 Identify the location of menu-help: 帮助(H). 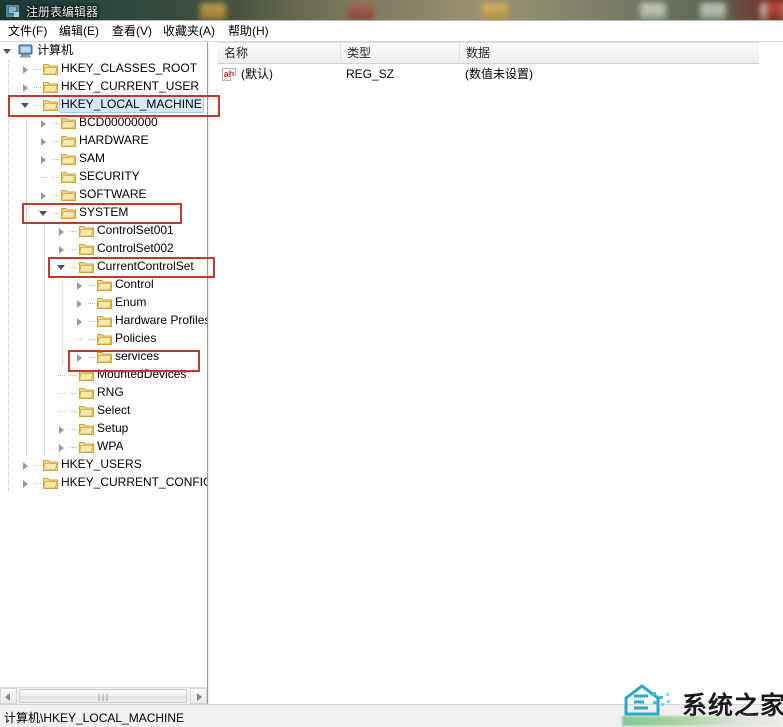
(248, 31).